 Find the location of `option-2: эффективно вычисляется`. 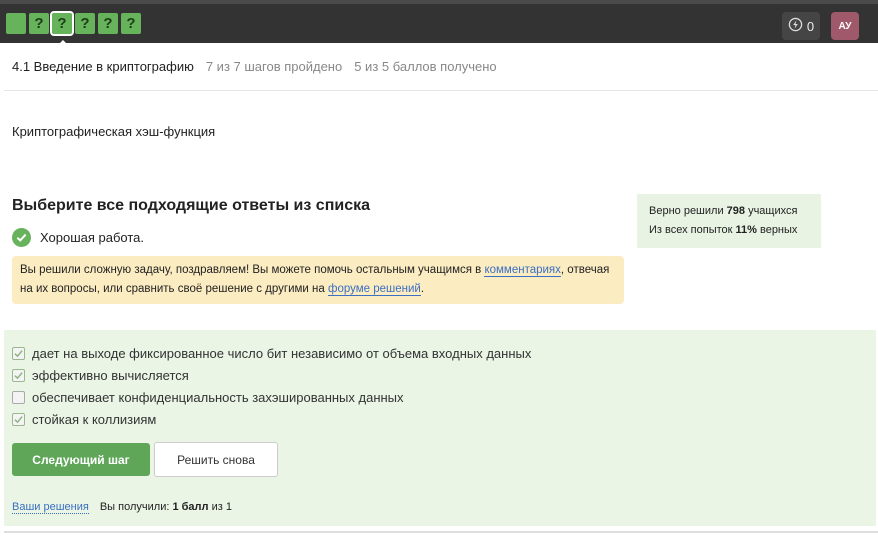

option-2: эффективно вычисляется is located at coordinates (271, 375).